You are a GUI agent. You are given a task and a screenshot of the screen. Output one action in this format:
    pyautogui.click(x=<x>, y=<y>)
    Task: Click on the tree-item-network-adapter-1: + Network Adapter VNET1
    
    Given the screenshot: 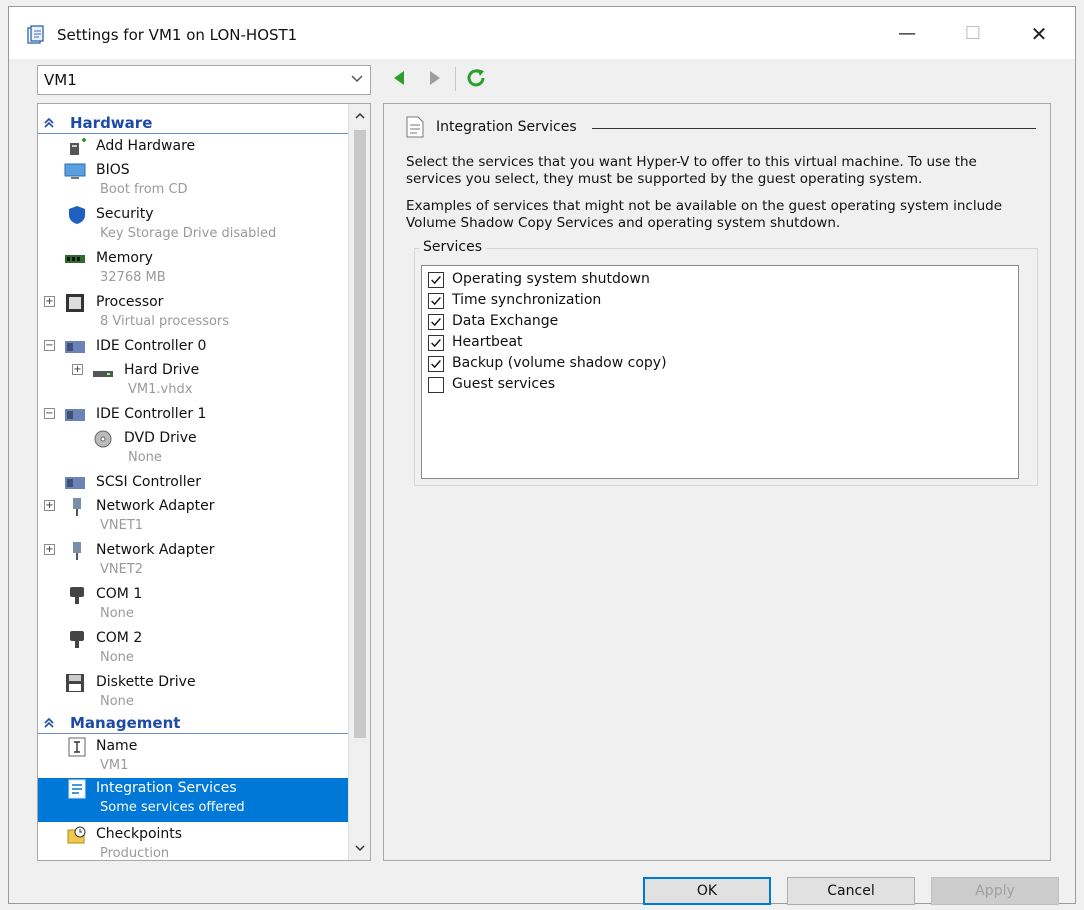 What is the action you would take?
    pyautogui.click(x=194, y=518)
    